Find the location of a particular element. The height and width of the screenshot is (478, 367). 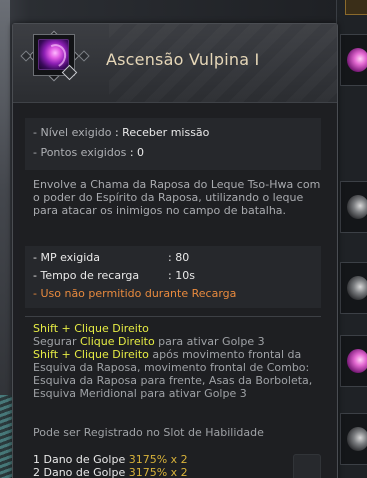

tooltip-header: Ascensão Vulpina I is located at coordinates (175, 63).